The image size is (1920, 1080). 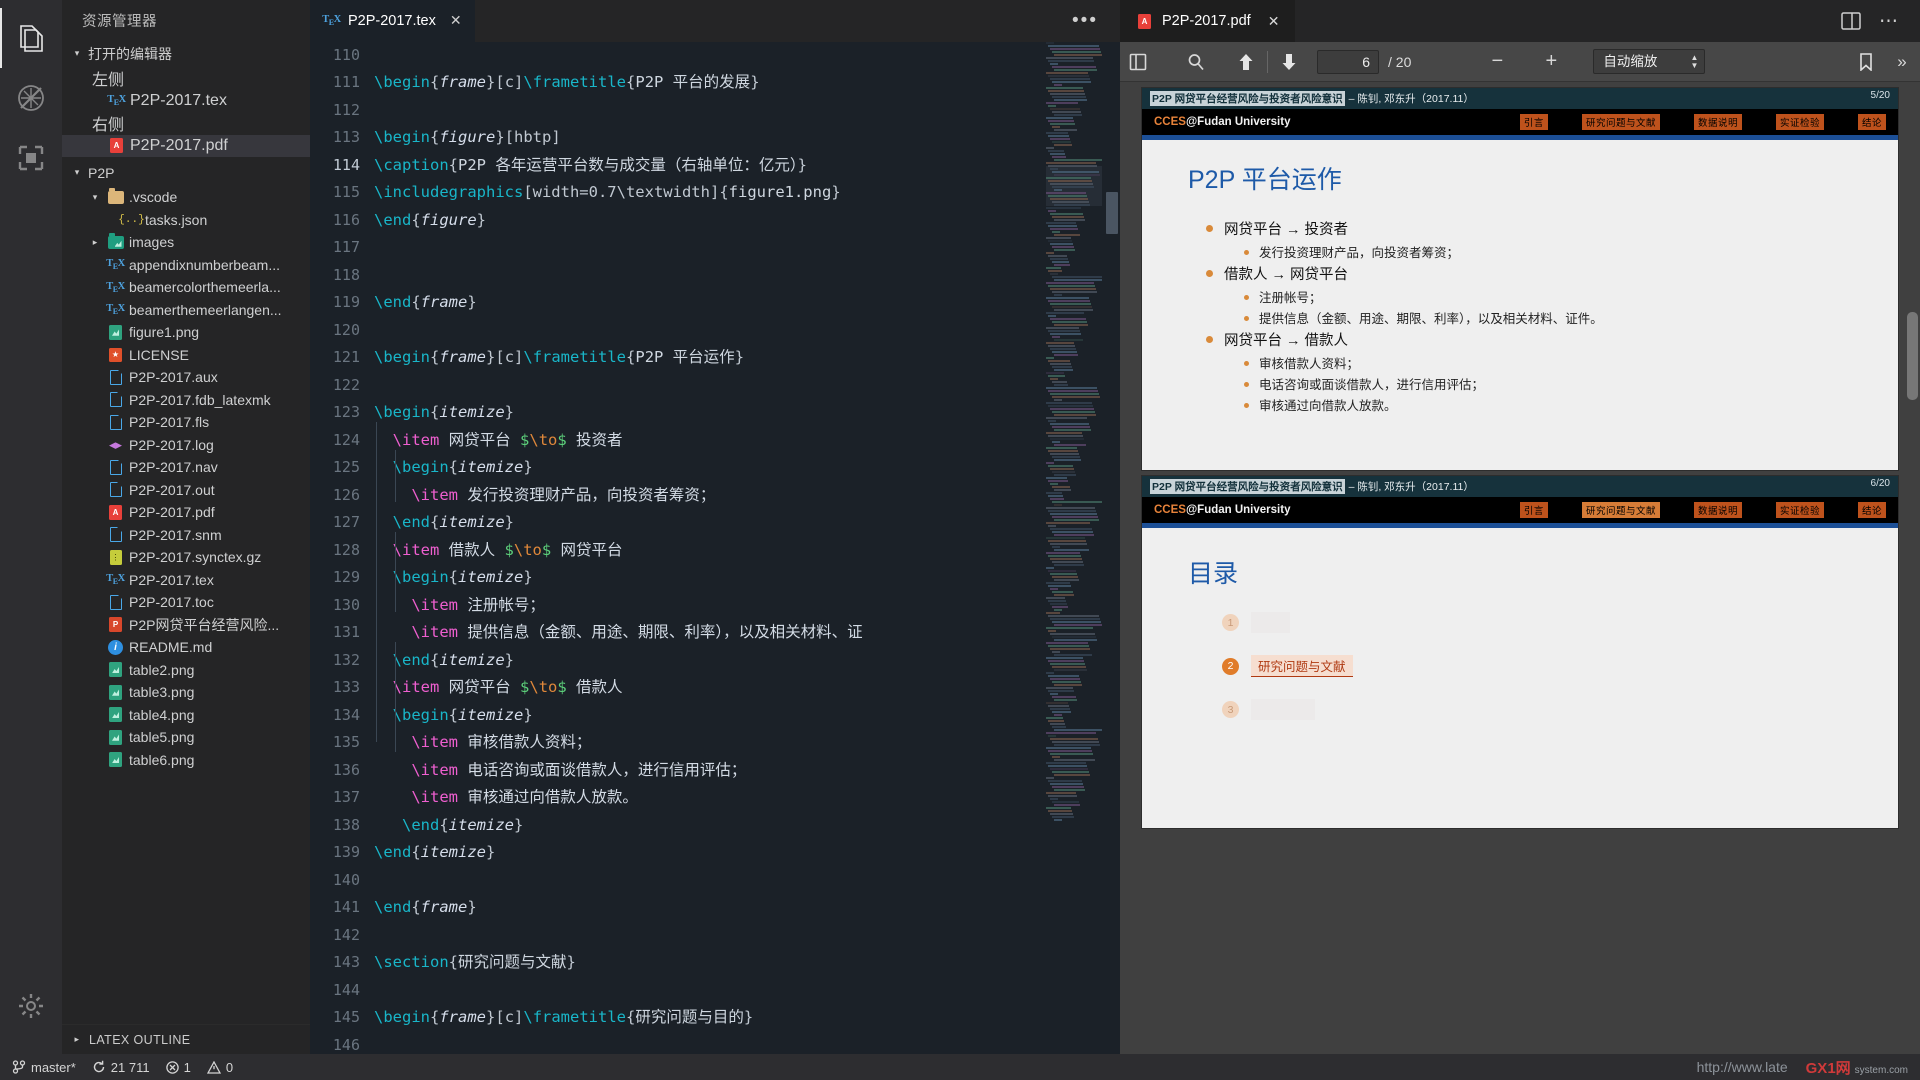 What do you see at coordinates (186, 422) in the screenshot?
I see `file-tree-row: P2P-2017.fls` at bounding box center [186, 422].